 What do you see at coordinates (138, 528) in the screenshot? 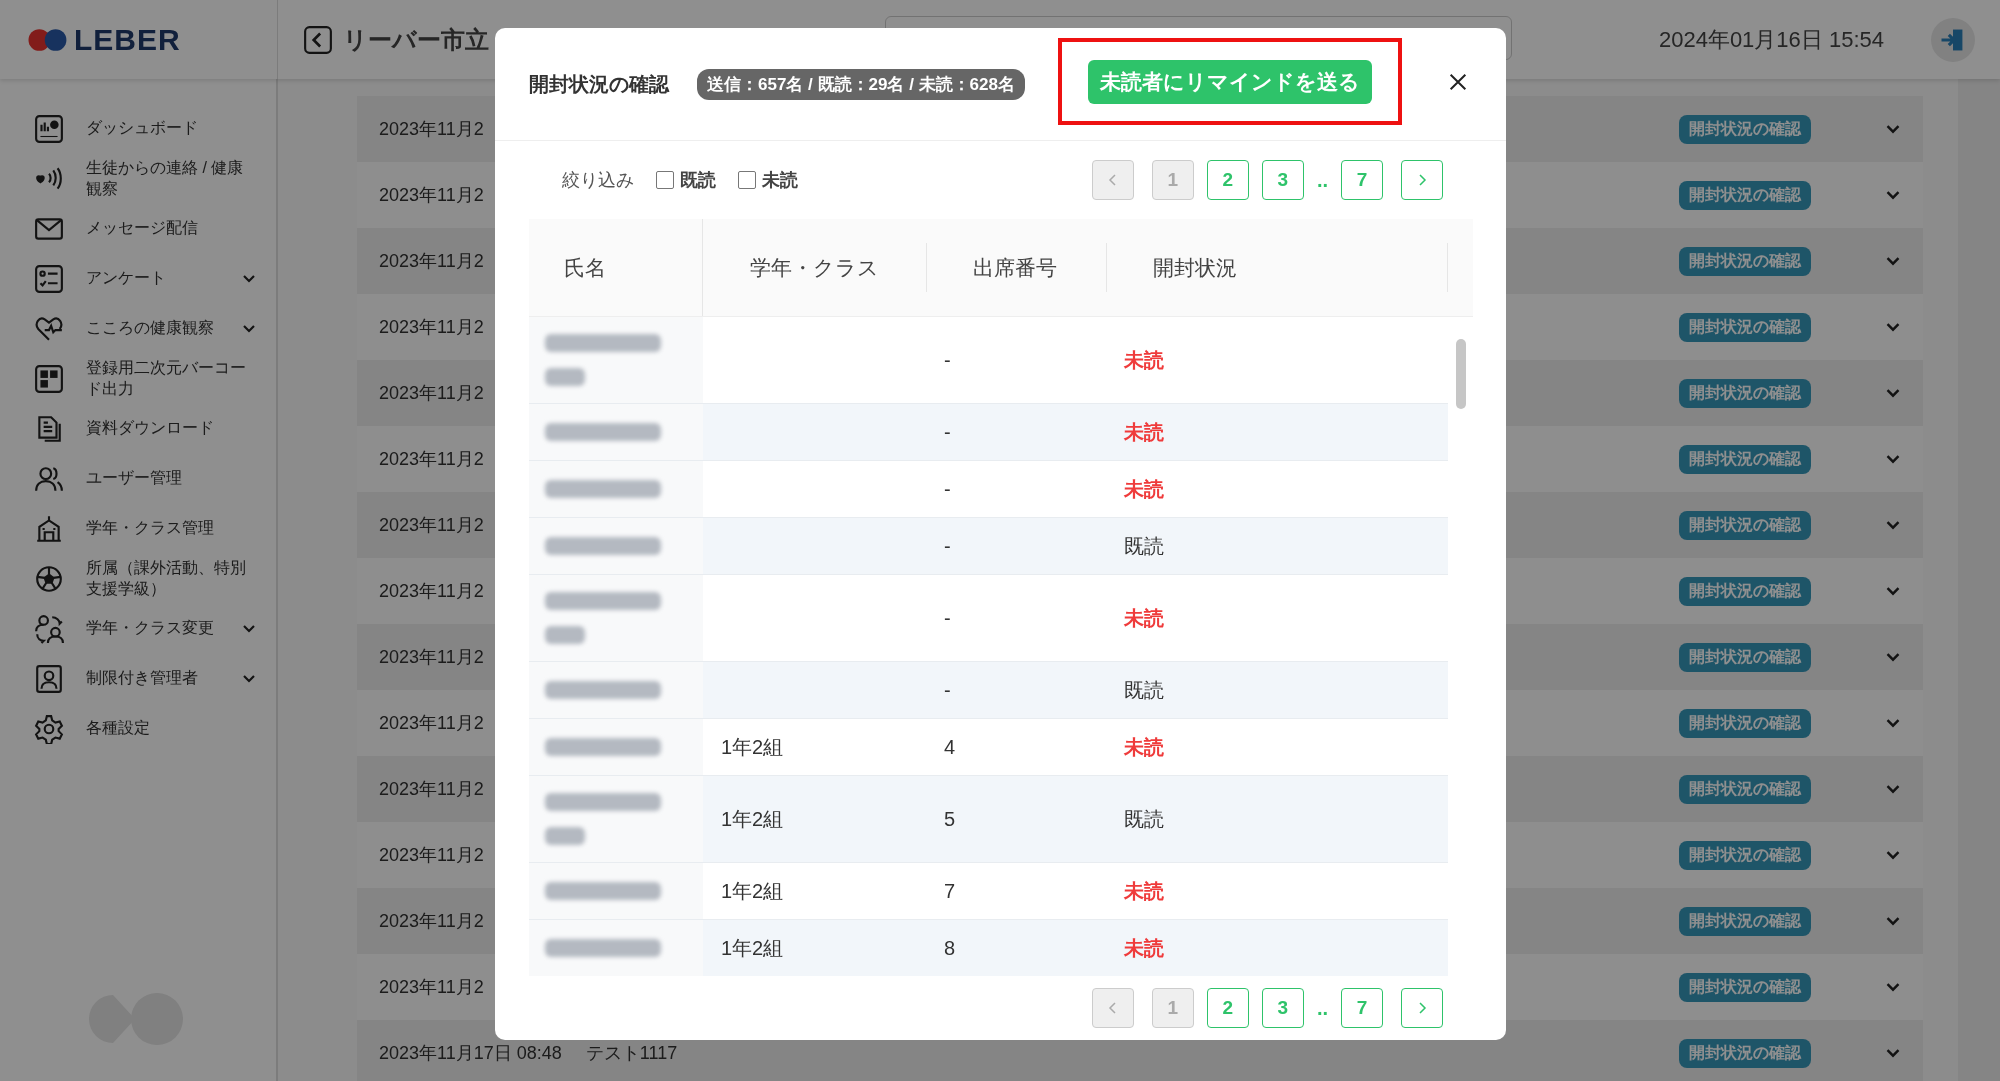
I see `sidebar-item: 学年・クラス管理` at bounding box center [138, 528].